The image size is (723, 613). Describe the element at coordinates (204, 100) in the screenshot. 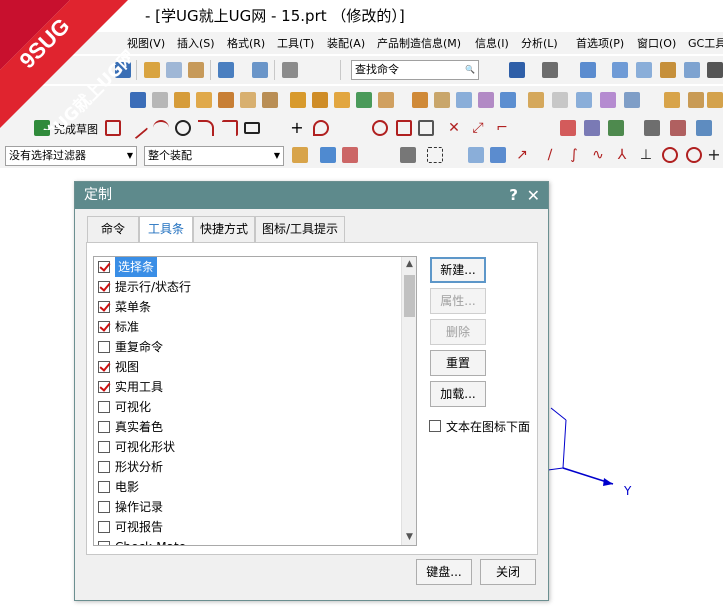

I see `revolve-icon` at that location.